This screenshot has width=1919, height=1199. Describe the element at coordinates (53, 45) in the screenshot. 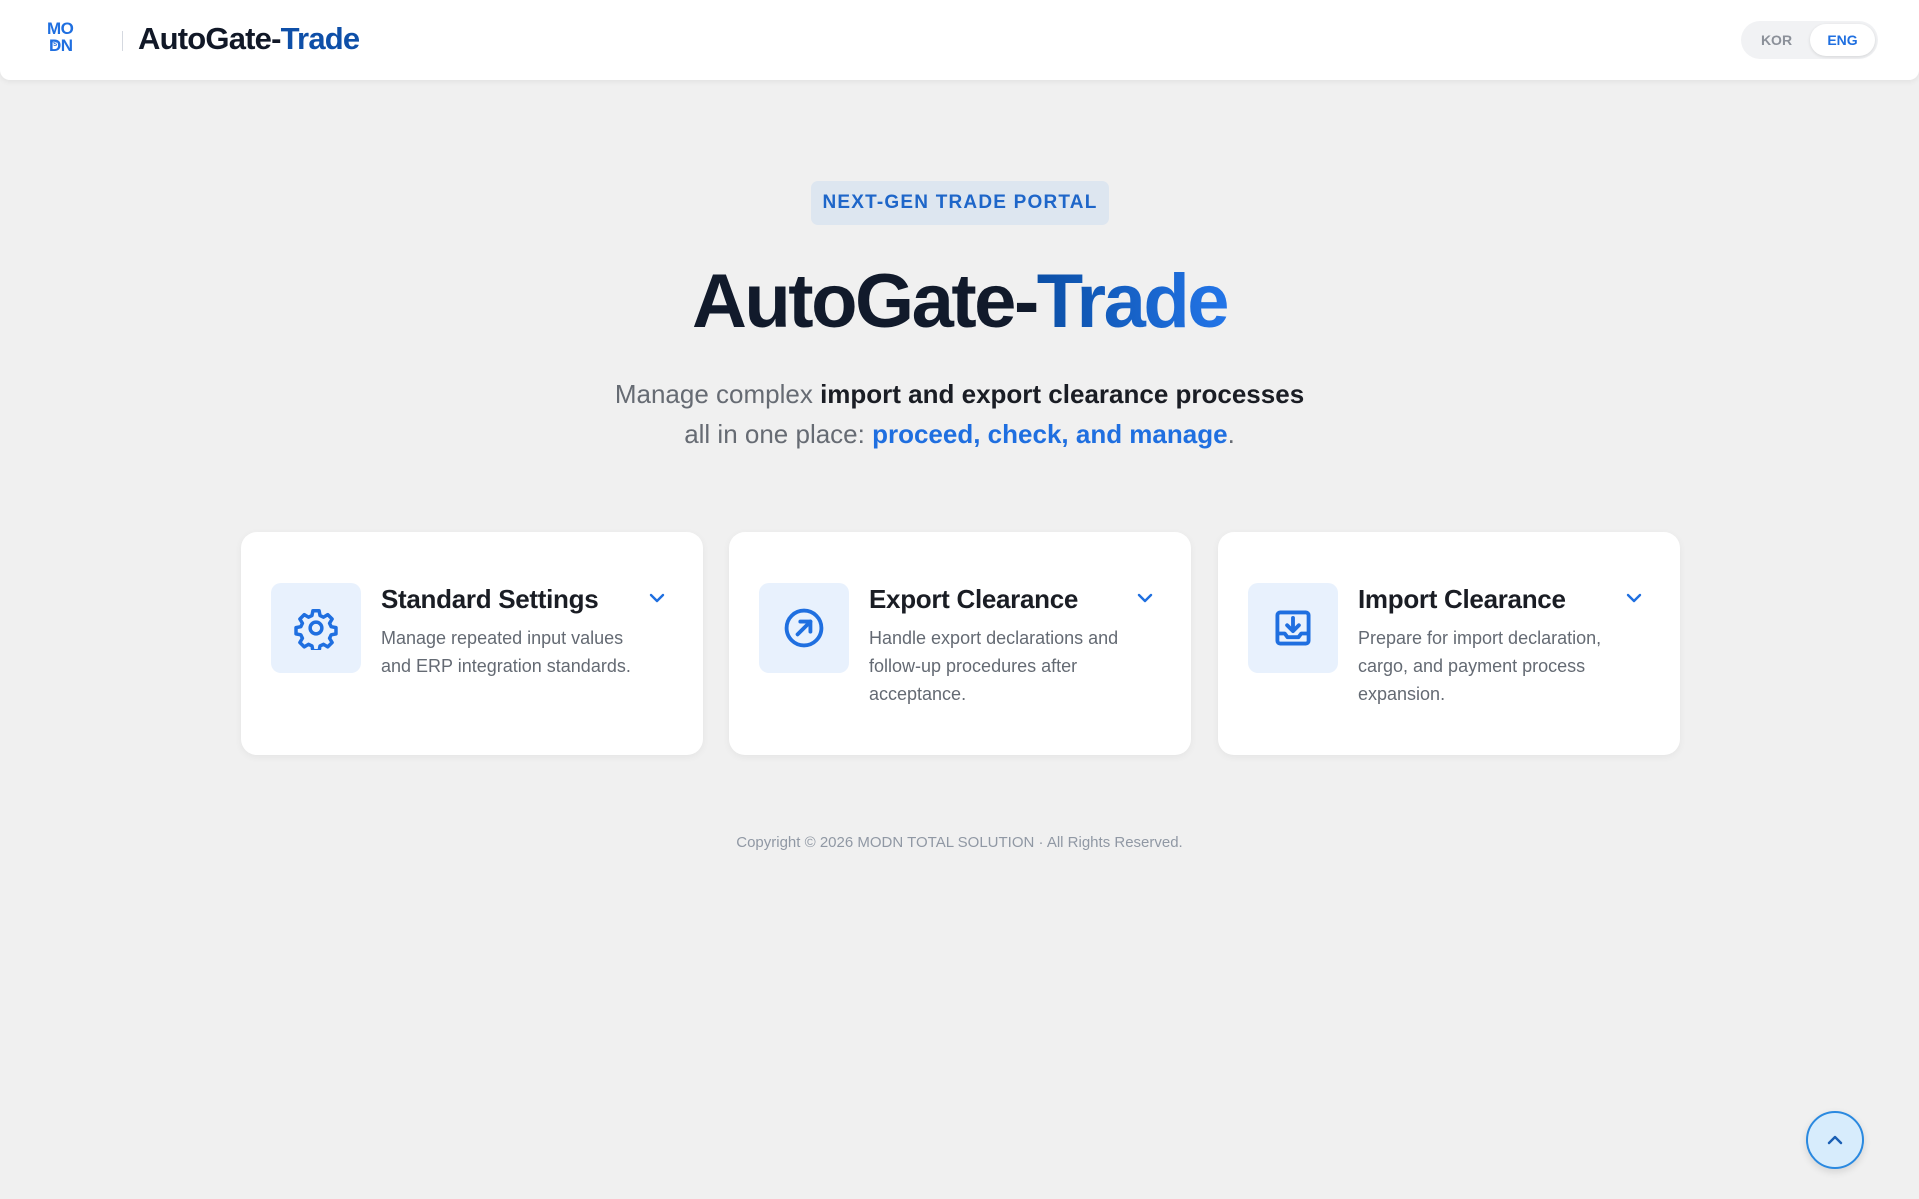

I see `logo-text-small: TS` at that location.